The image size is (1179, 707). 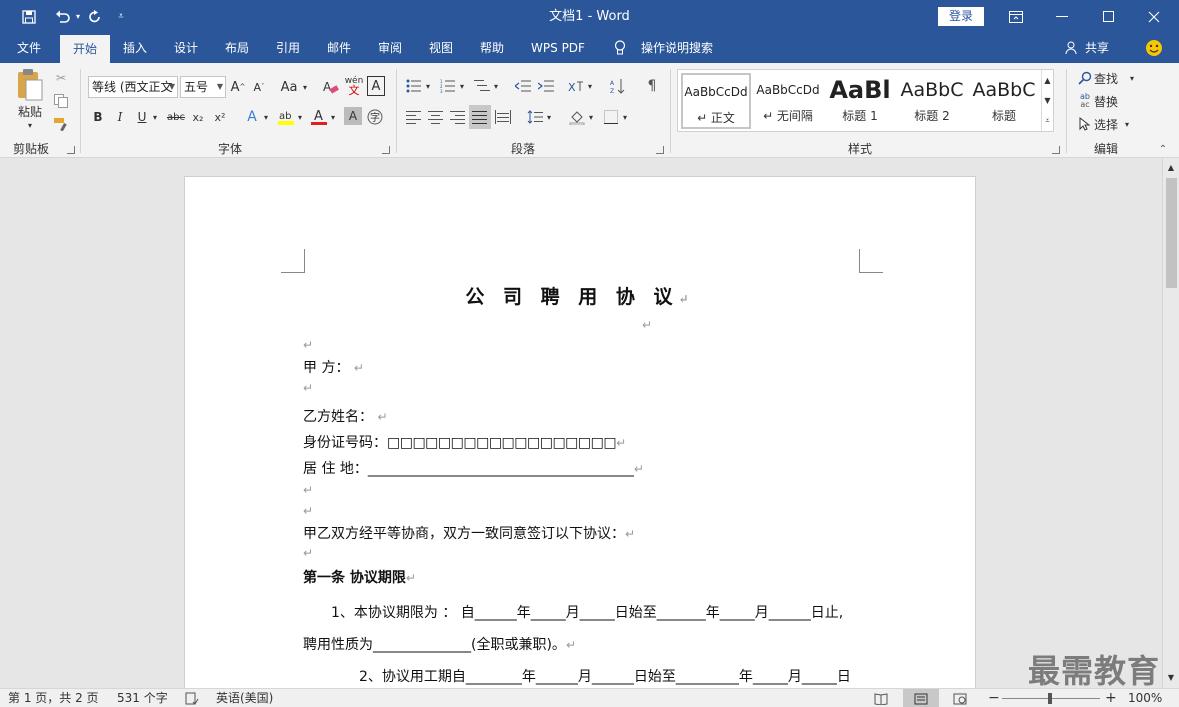 I want to click on justify-icon, so click(x=480, y=117).